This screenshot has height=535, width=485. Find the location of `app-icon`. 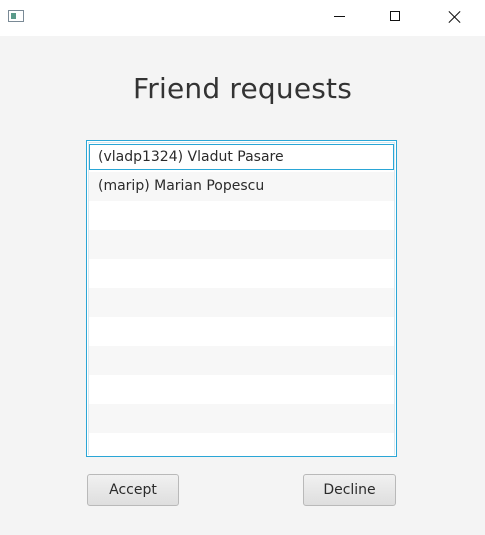

app-icon is located at coordinates (16, 16).